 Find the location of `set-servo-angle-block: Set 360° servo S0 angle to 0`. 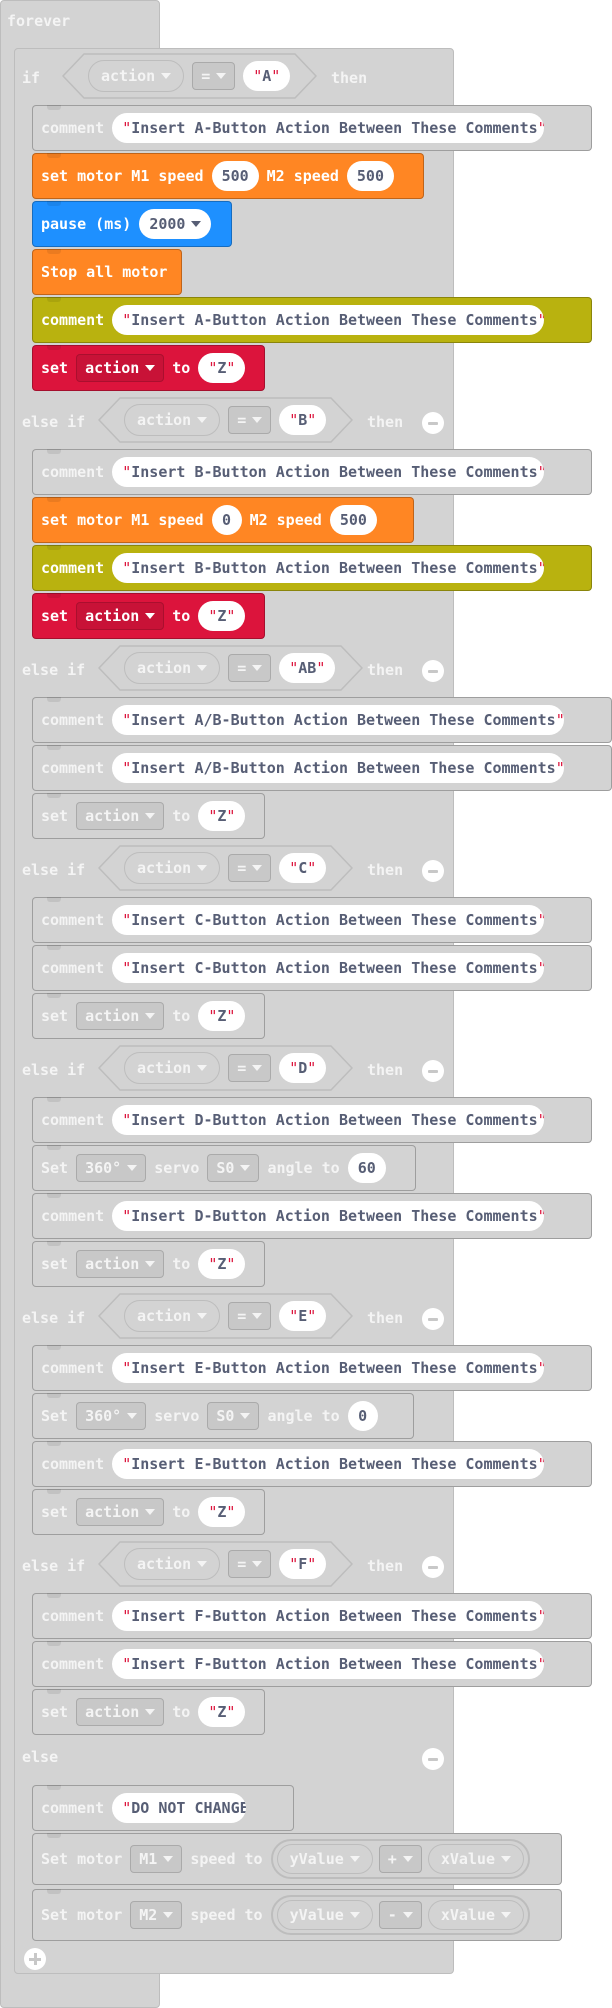

set-servo-angle-block: Set 360° servo S0 angle to 0 is located at coordinates (223, 1416).